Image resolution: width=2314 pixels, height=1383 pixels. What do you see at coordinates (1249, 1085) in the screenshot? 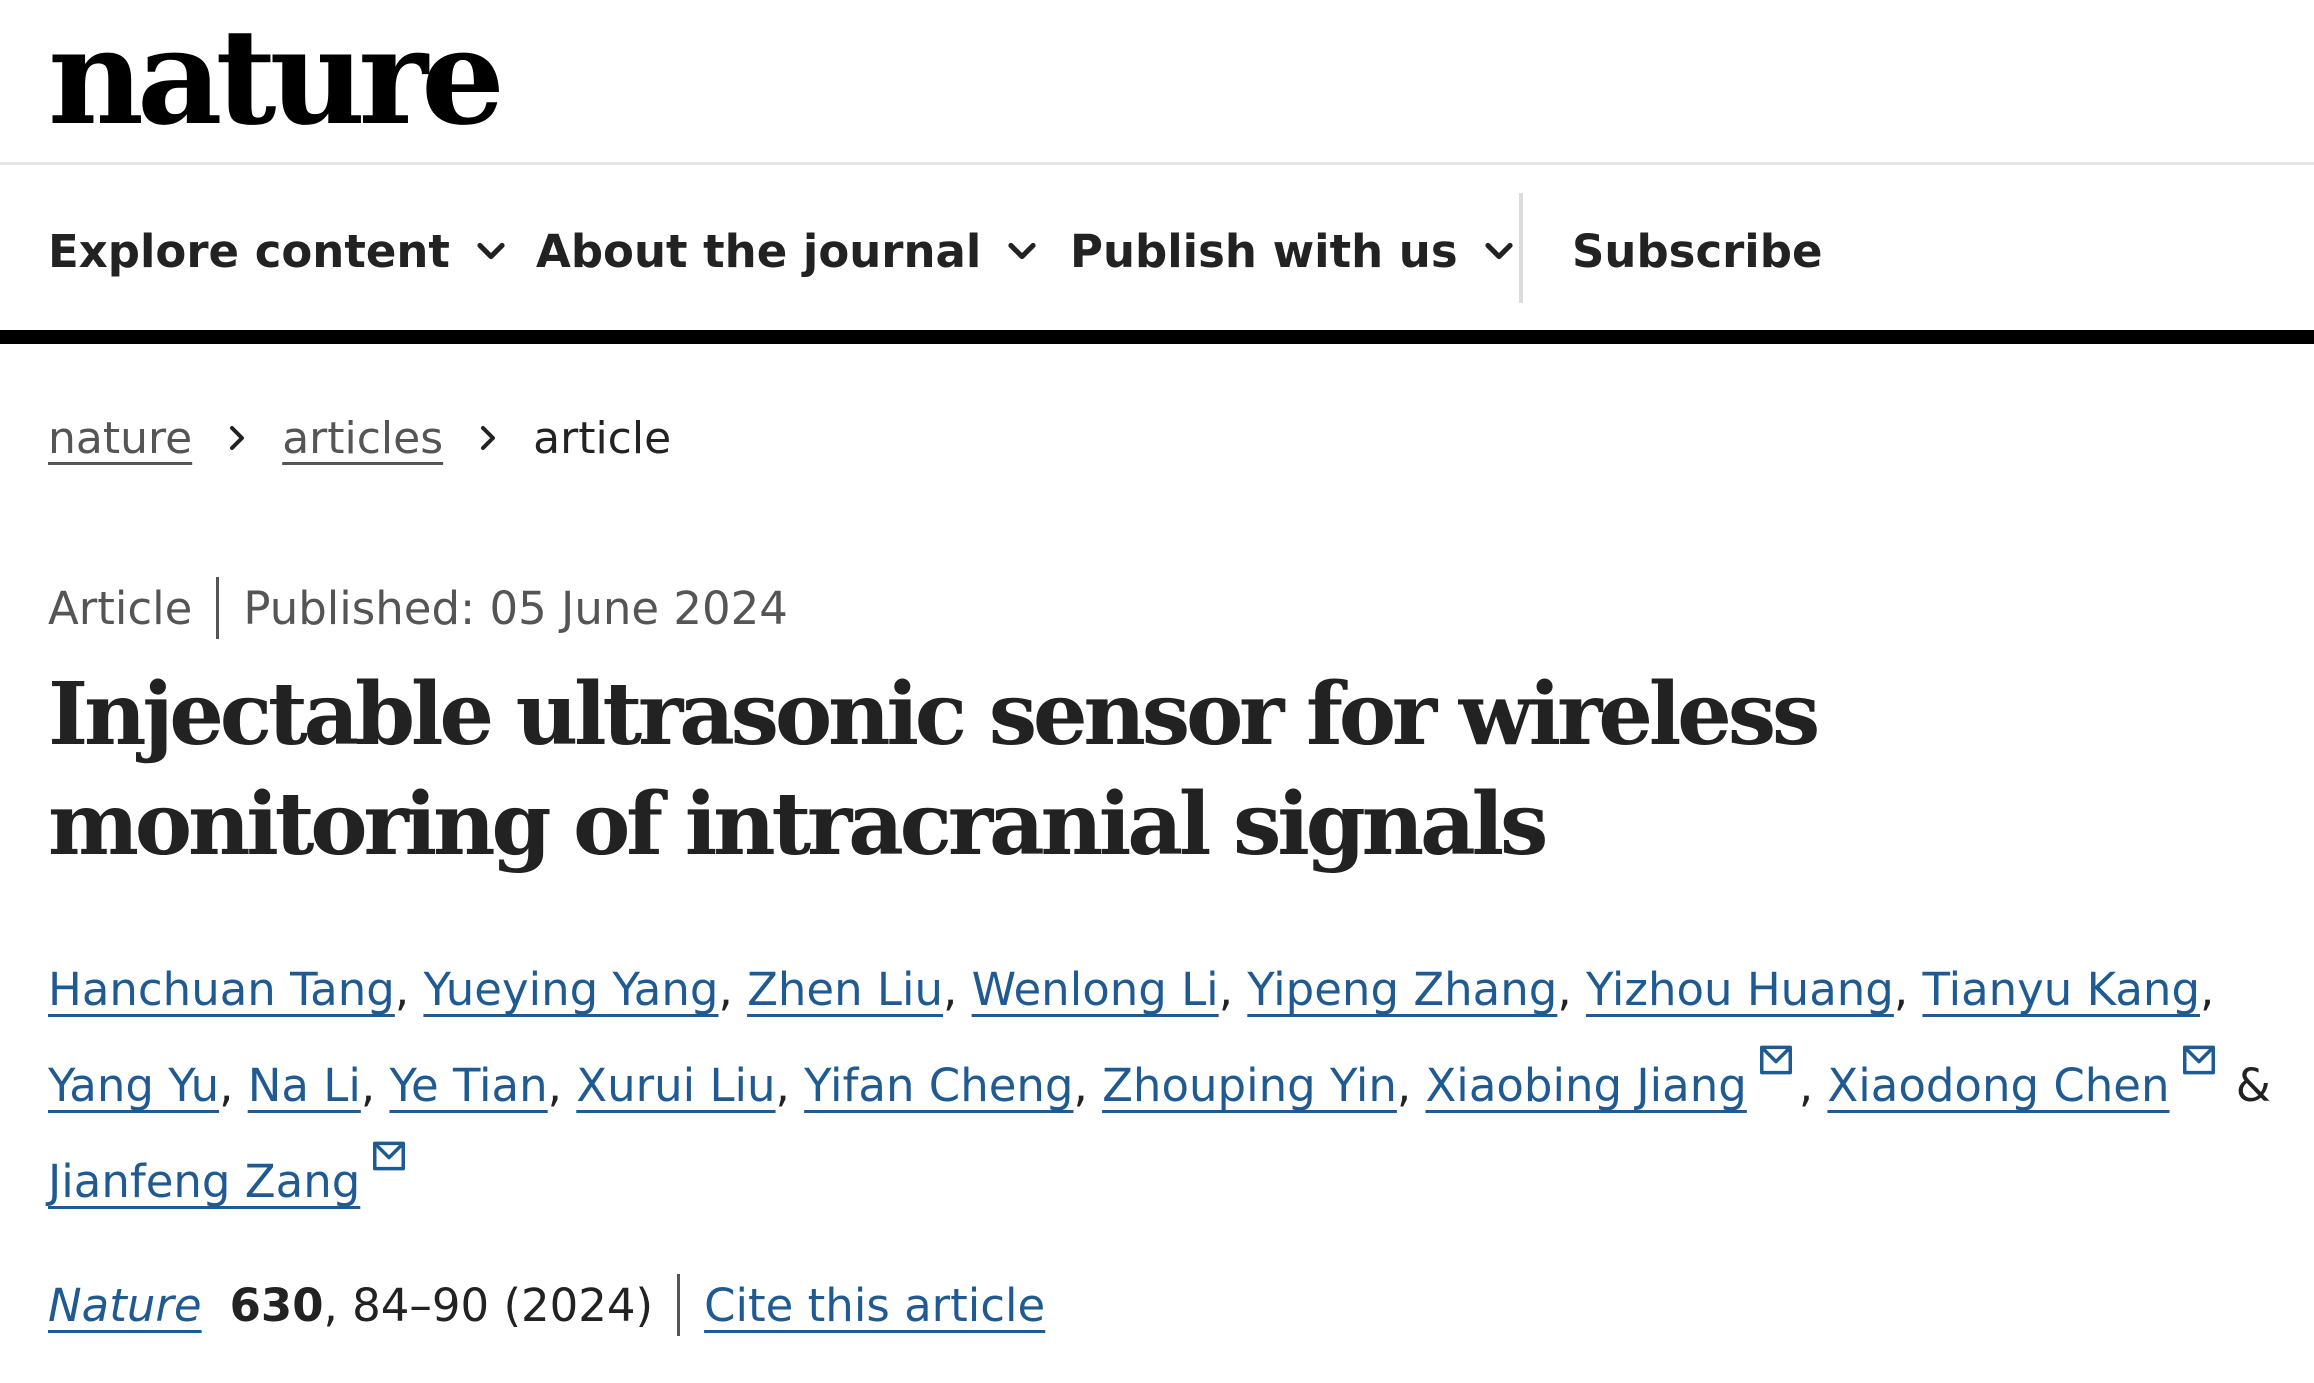
I see `author-link: Zhouping Yin` at bounding box center [1249, 1085].